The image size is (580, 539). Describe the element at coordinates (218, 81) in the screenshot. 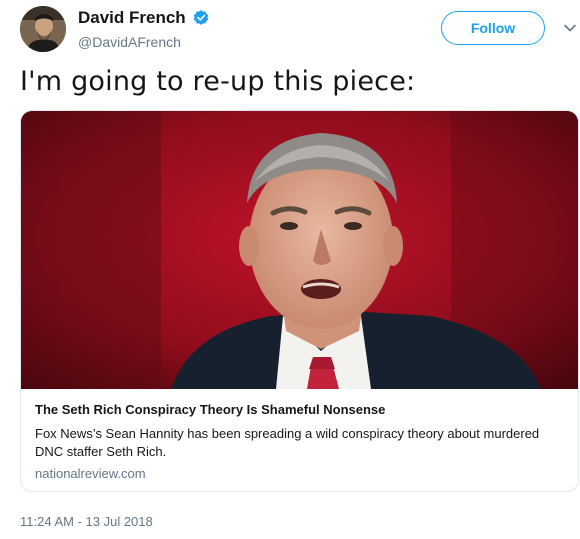

I see `tweet-text: I'm going to re-up this piece:` at that location.